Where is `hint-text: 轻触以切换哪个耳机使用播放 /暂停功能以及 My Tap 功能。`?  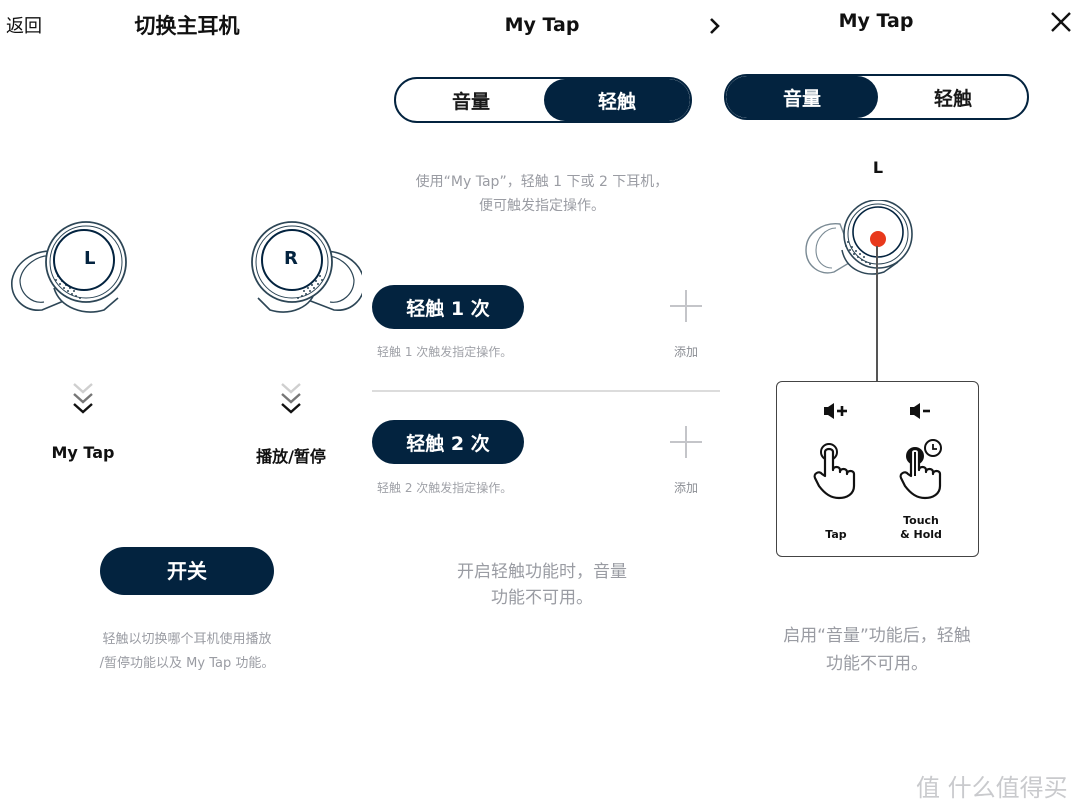 hint-text: 轻触以切换哪个耳机使用播放 /暂停功能以及 My Tap 功能。 is located at coordinates (187, 652).